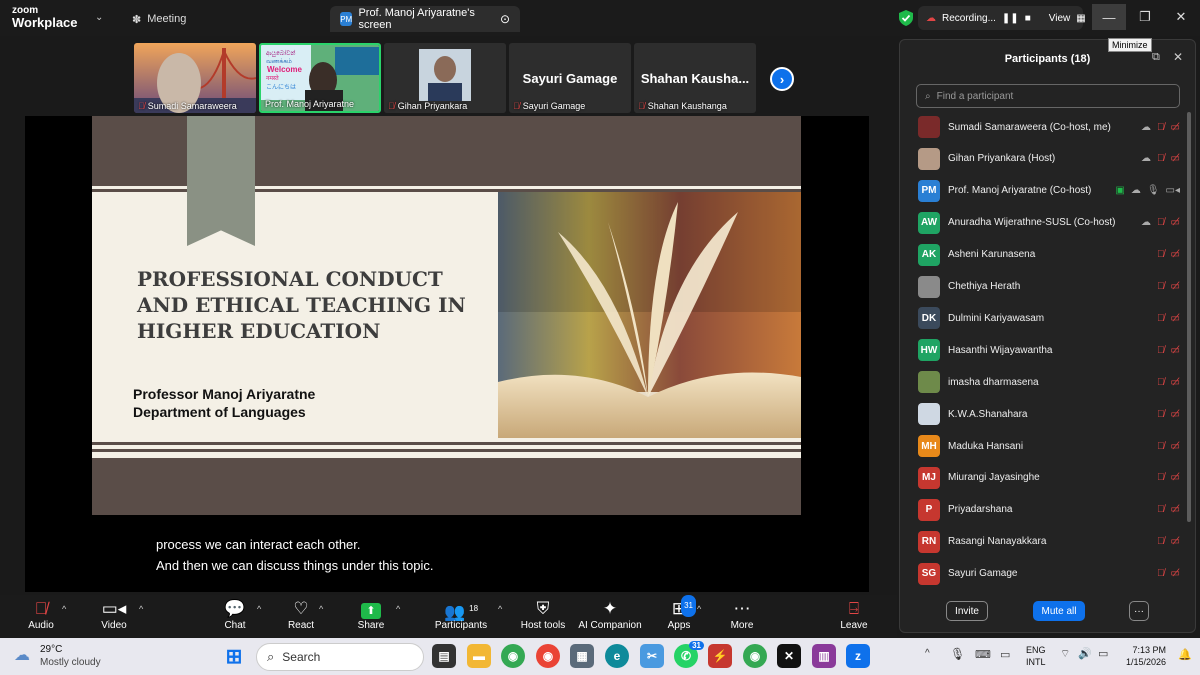 The image size is (1200, 675). Describe the element at coordinates (1168, 254) in the screenshot. I see `participant-status-icons: 🎙̸ ▭̸` at that location.